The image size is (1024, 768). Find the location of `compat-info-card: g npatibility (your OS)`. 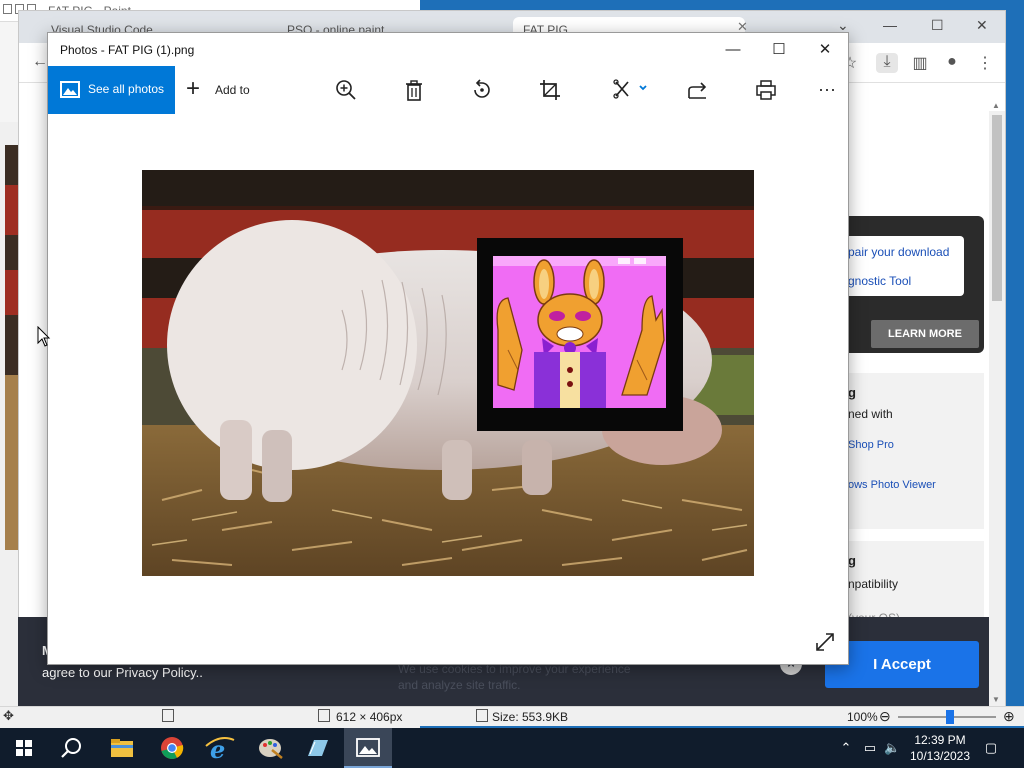

compat-info-card: g npatibility (your OS) is located at coordinates (907, 583).